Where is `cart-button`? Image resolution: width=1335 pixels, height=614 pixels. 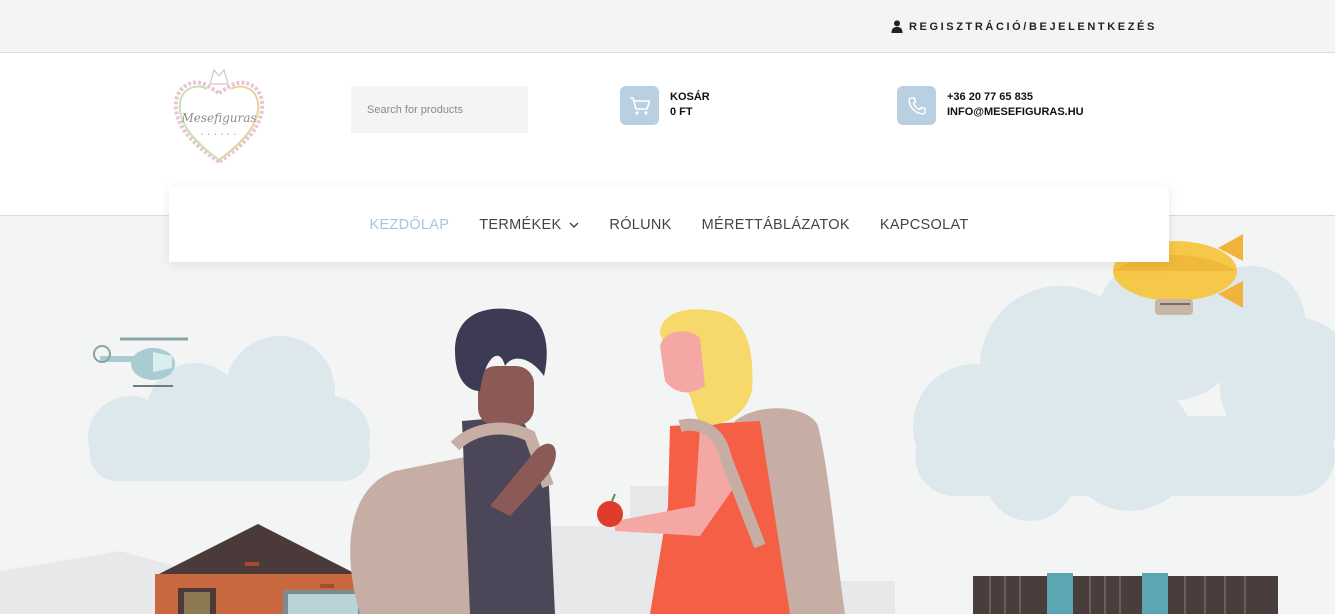 cart-button is located at coordinates (639, 105).